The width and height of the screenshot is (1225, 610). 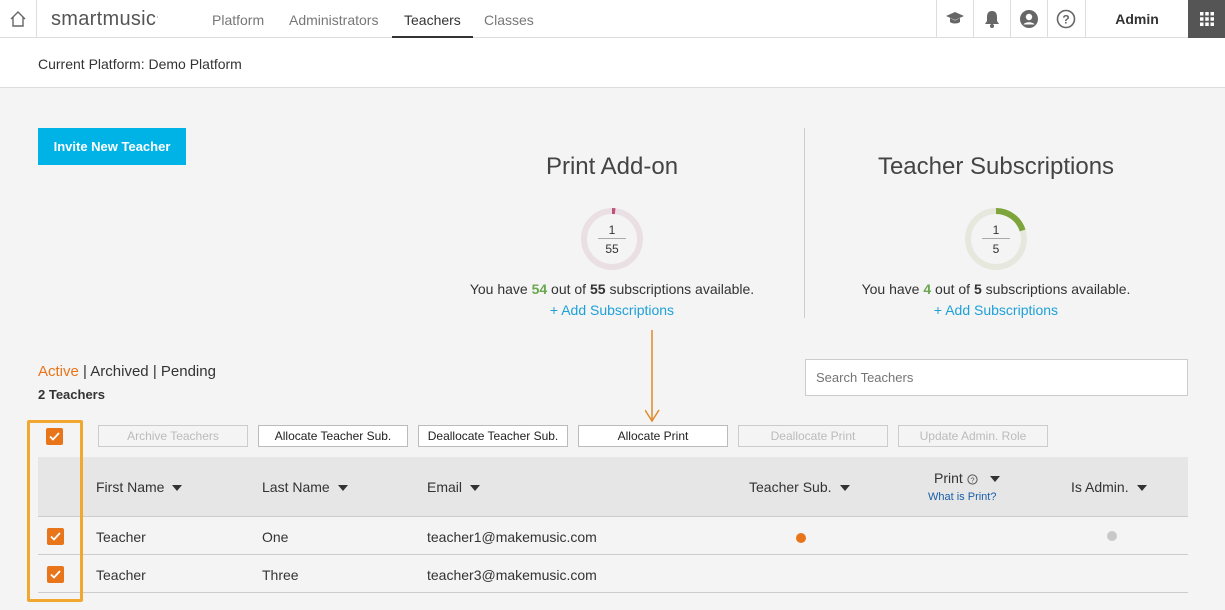 What do you see at coordinates (71, 394) in the screenshot?
I see `teacher-count: 2 Teachers` at bounding box center [71, 394].